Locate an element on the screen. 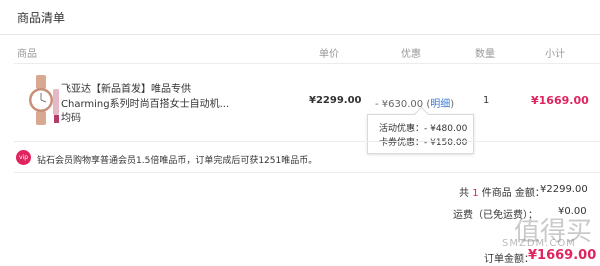 The image size is (600, 266). vip-badge-icon: vip is located at coordinates (23, 157).